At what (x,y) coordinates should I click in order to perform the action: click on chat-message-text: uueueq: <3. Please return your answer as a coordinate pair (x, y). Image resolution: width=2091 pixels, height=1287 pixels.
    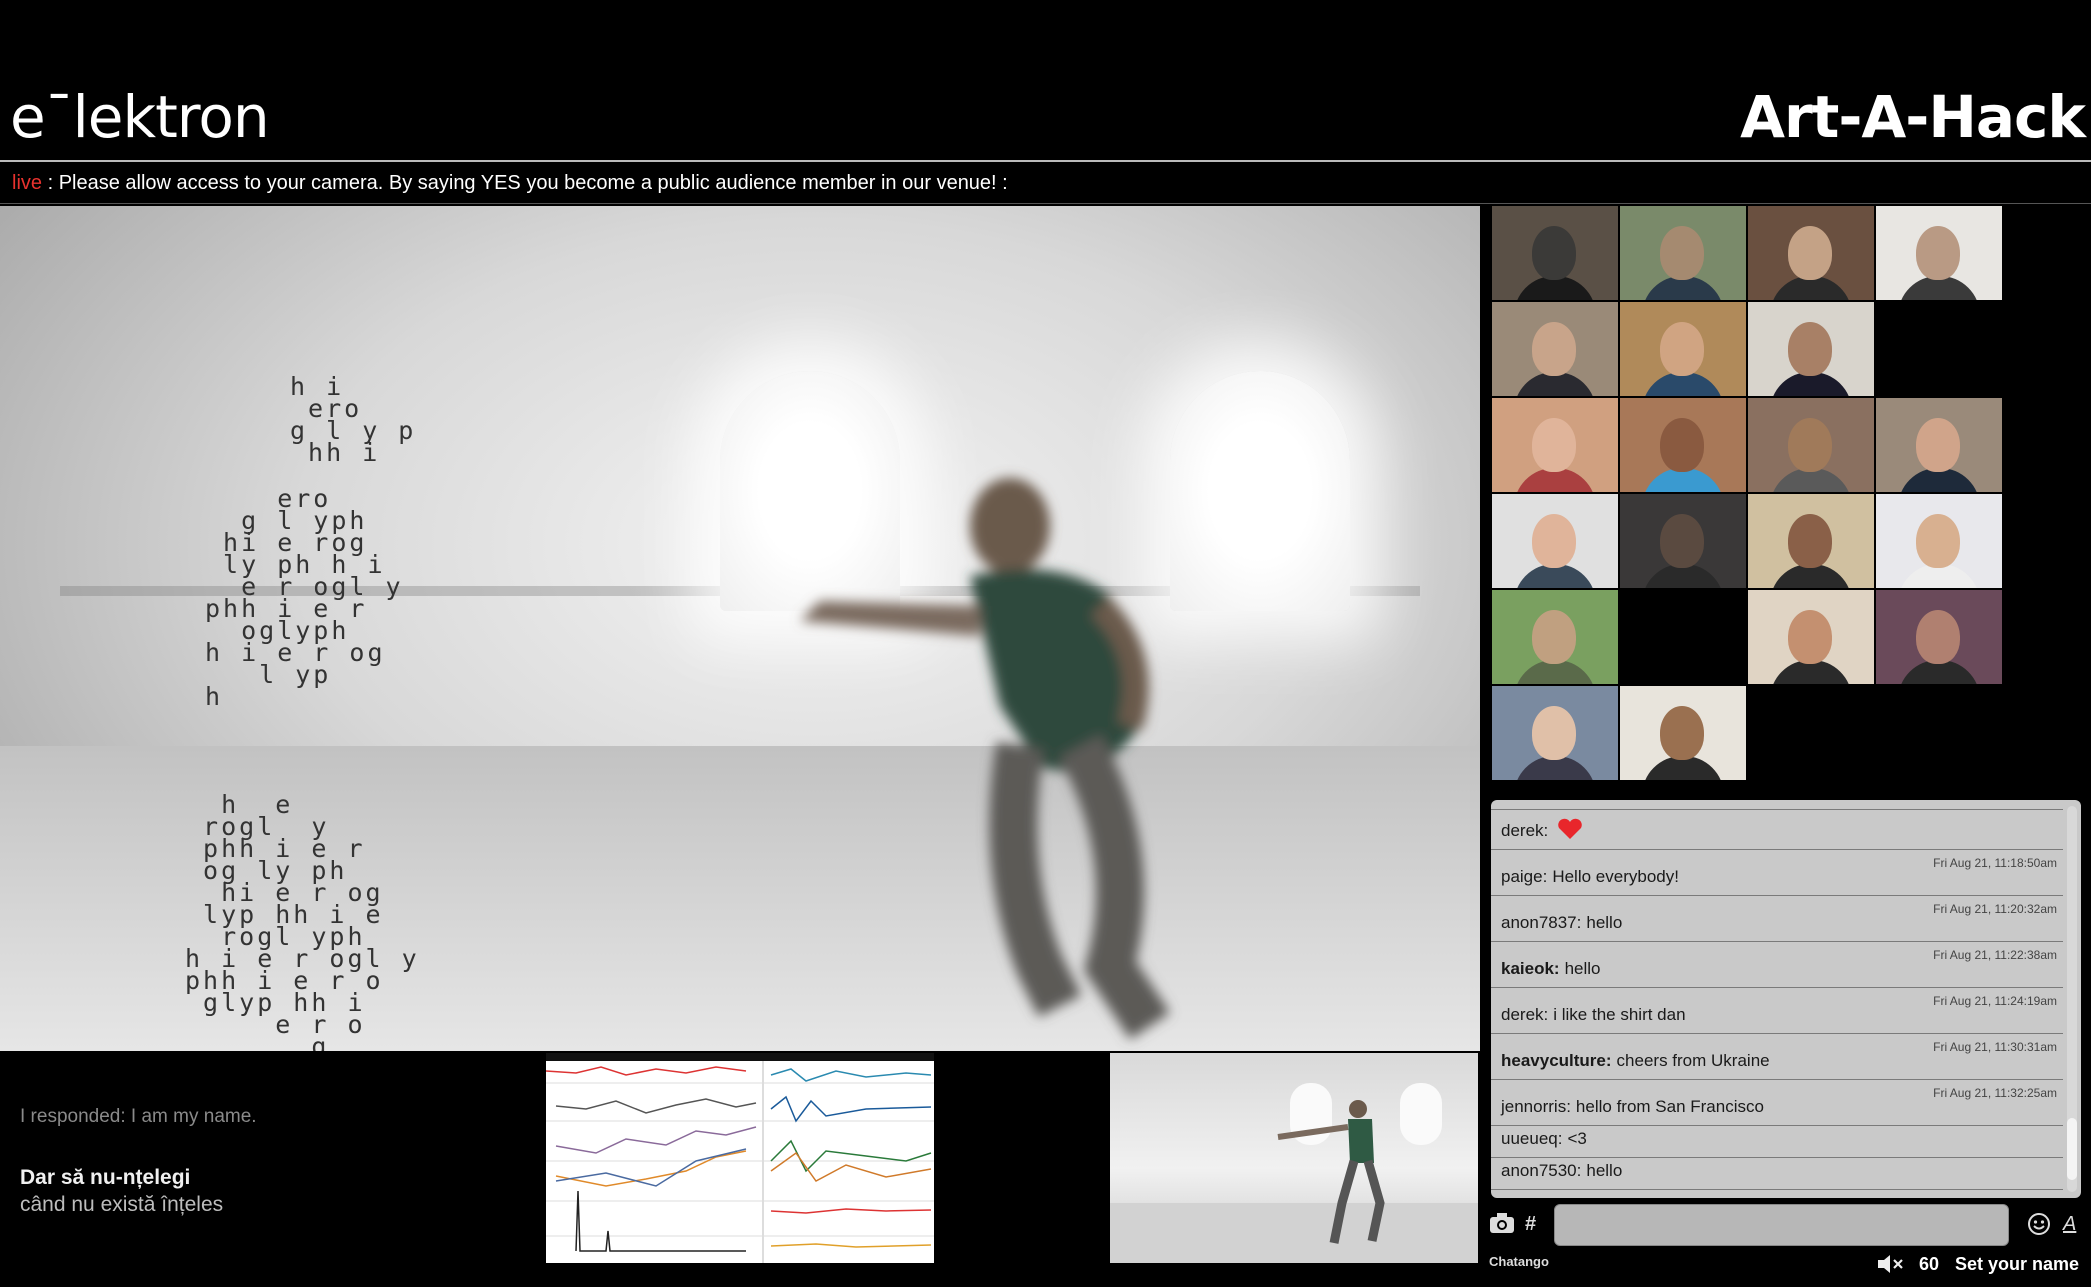
    Looking at the image, I should click on (1544, 1139).